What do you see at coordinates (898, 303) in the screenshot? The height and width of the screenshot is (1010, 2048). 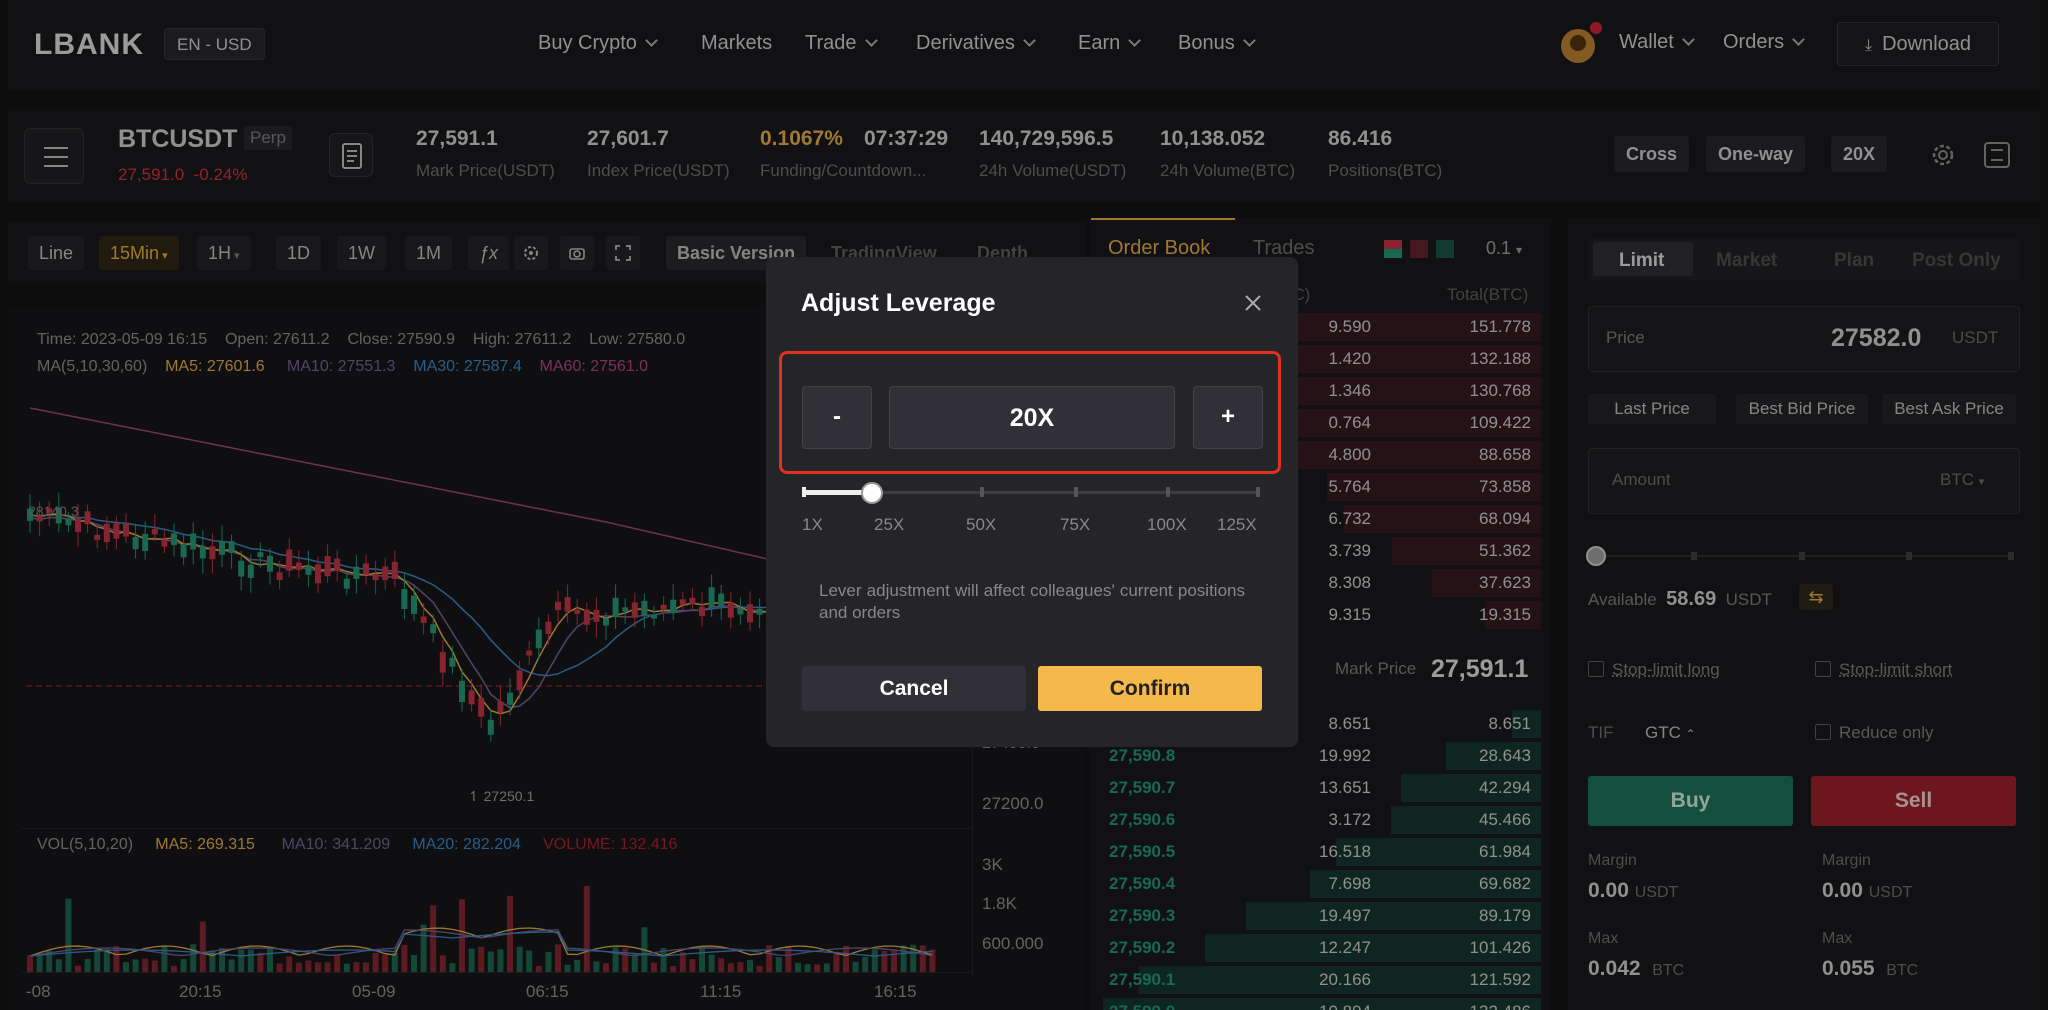 I see `modal-title: Adjust Leverage` at bounding box center [898, 303].